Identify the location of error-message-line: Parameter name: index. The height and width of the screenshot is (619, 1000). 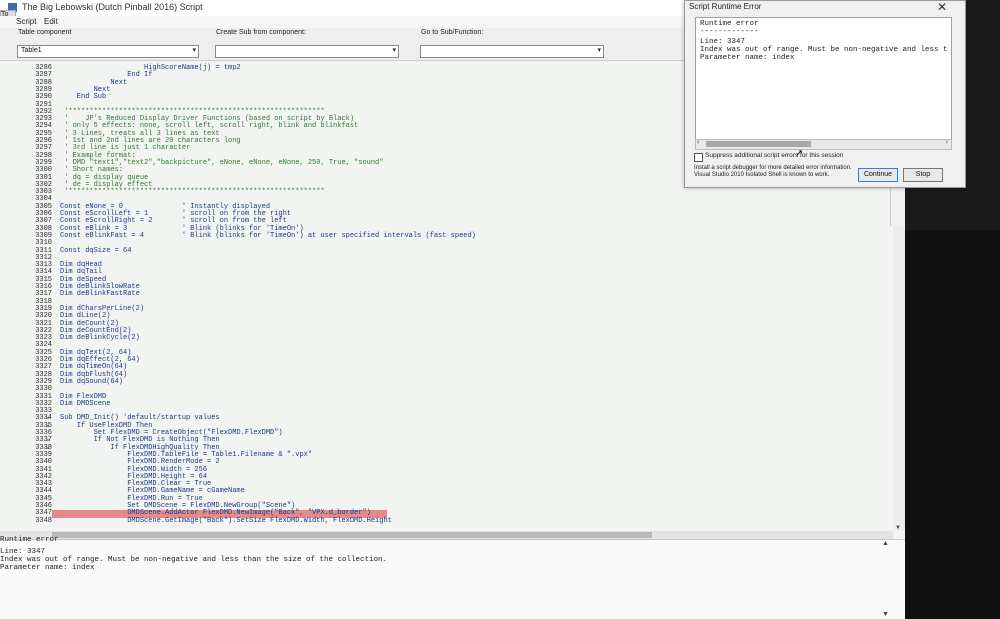
(747, 58).